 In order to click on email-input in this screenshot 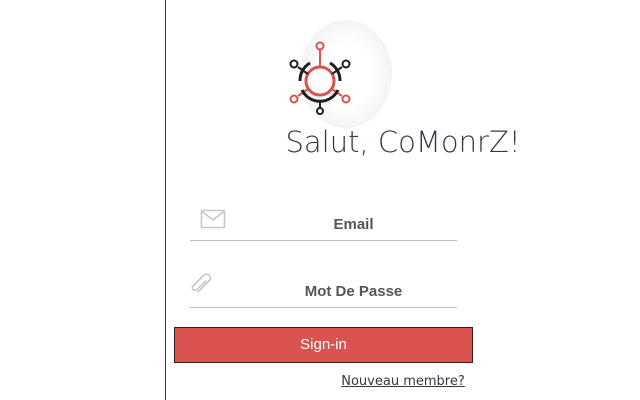, I will do `click(353, 224)`.